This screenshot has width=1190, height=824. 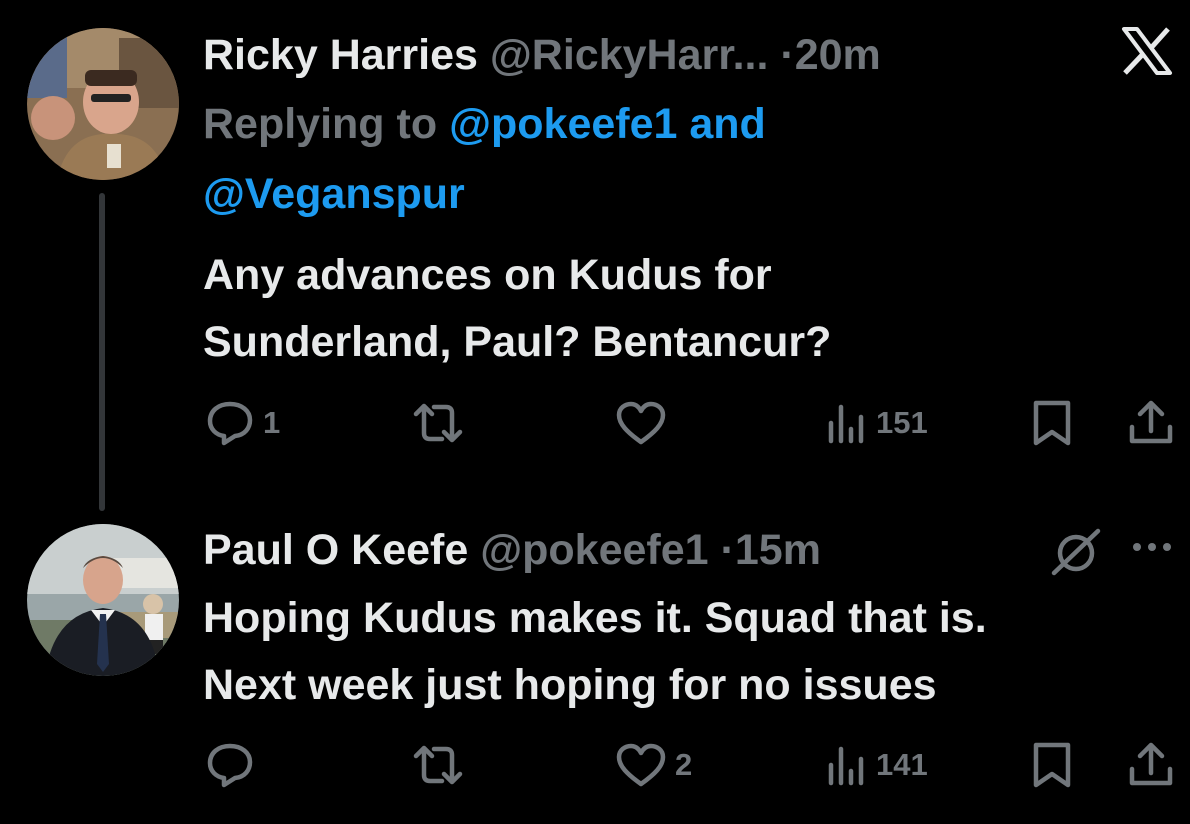 I want to click on tweet-1-header: Ricky Harries @RickyHarr... ·20m, so click(x=542, y=55).